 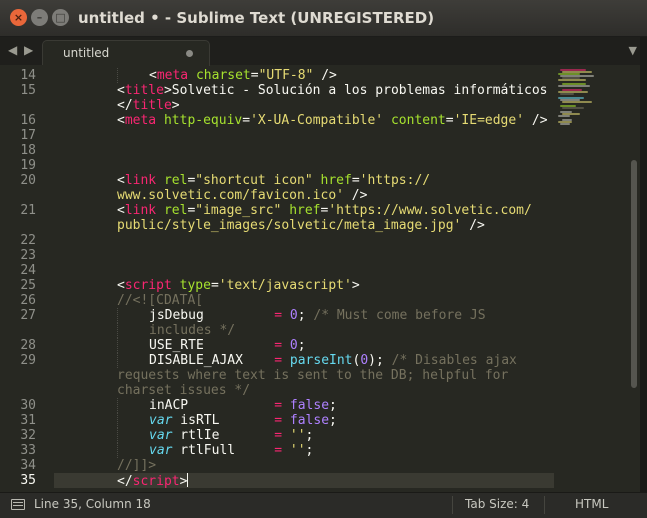 I want to click on code-token: rtlIe, so click(x=223, y=435).